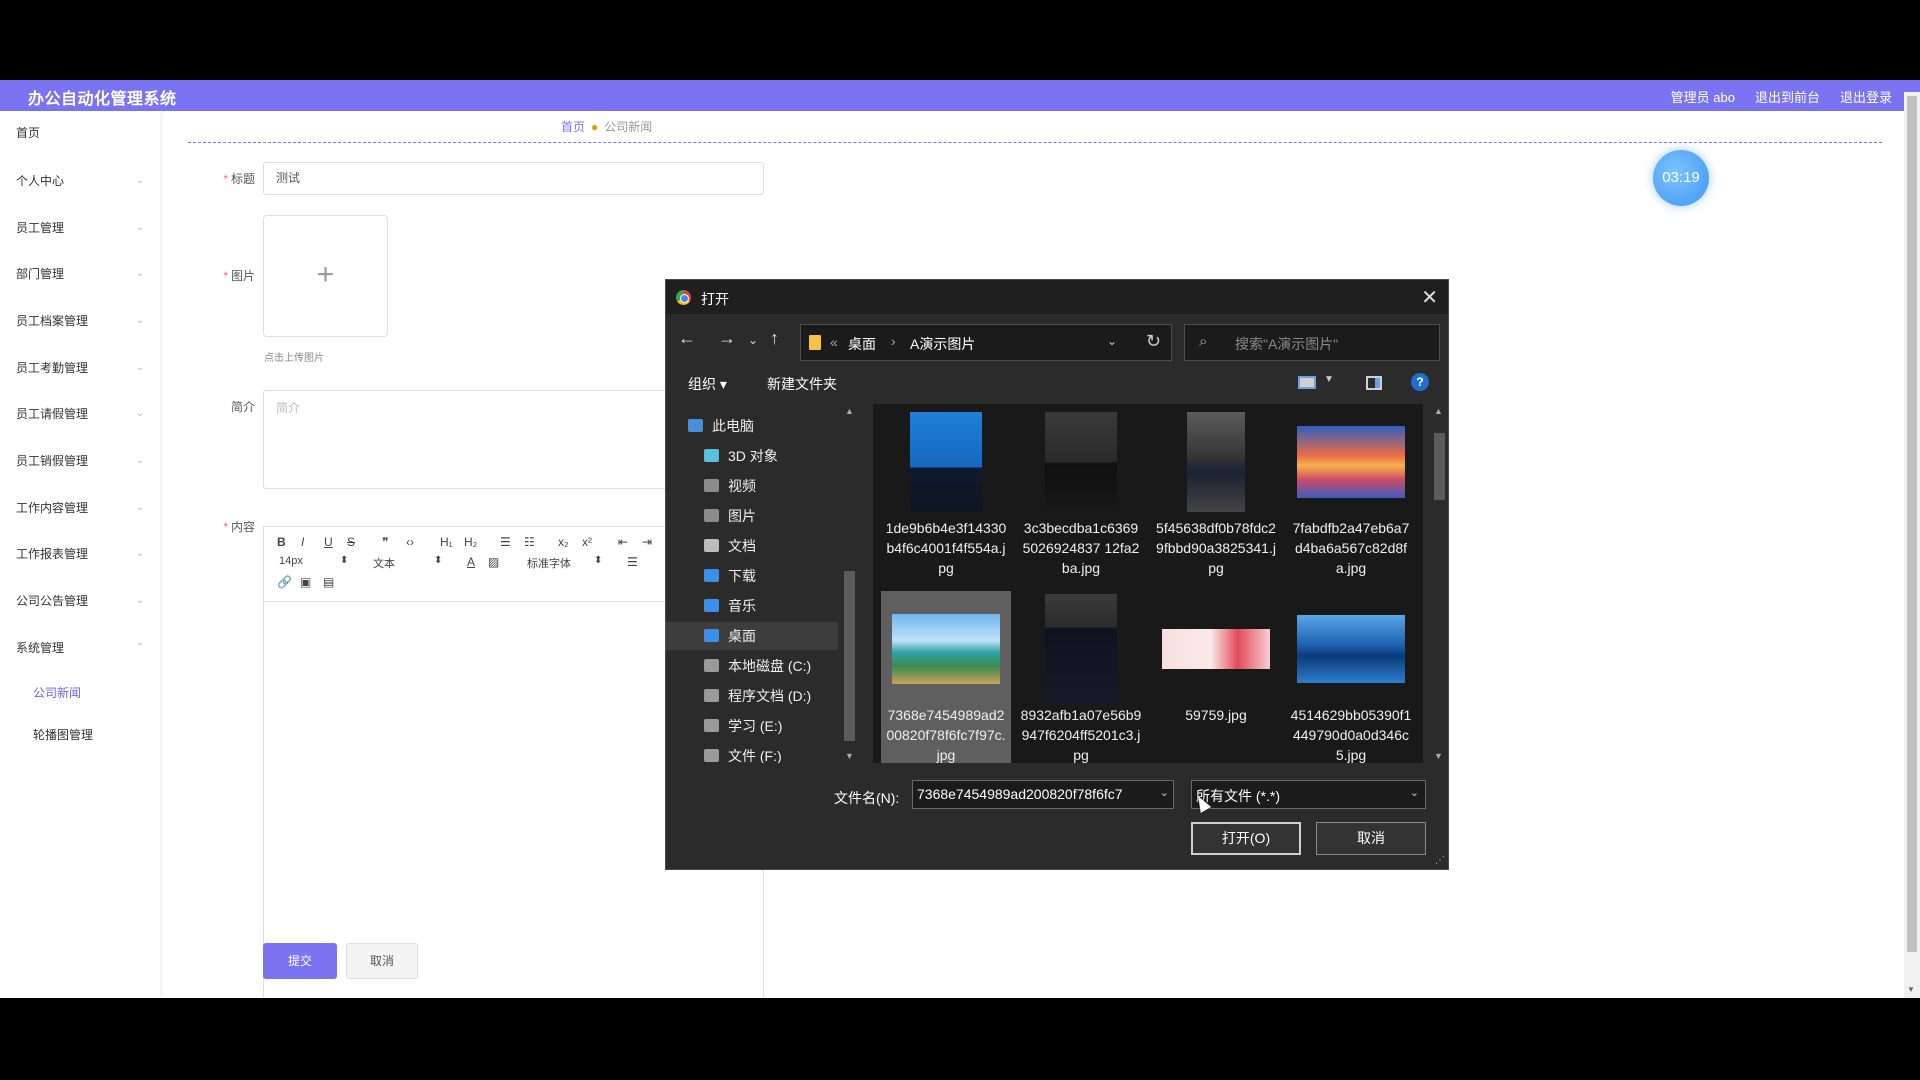 The height and width of the screenshot is (1080, 1920). Describe the element at coordinates (1081, 495) in the screenshot. I see `file-item: 3c3becdba1c63695026924837 12fa2ba.jpg` at that location.